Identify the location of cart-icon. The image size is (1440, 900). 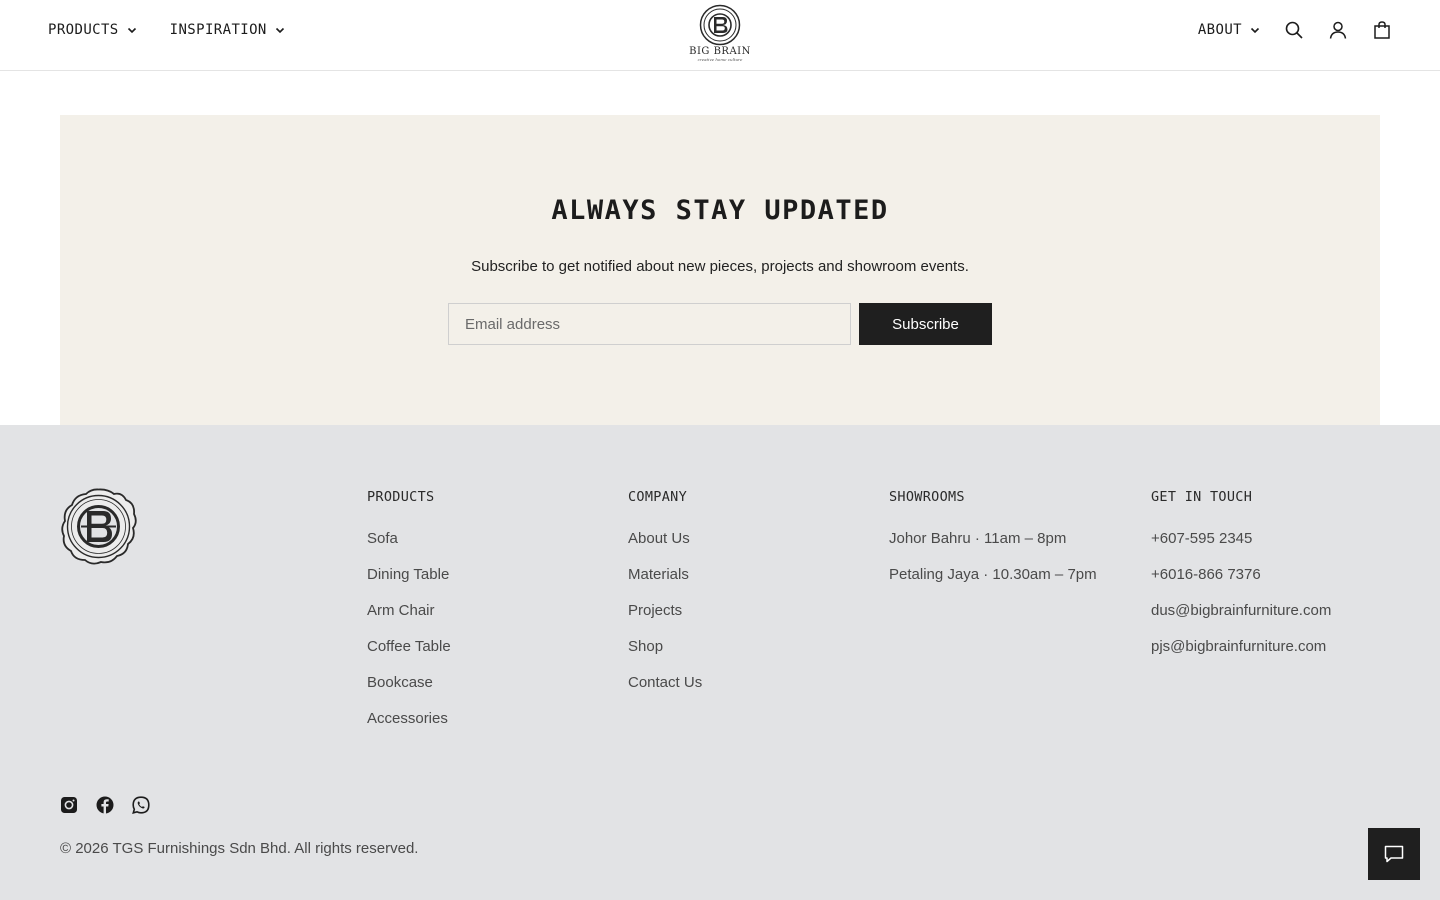
(1382, 30).